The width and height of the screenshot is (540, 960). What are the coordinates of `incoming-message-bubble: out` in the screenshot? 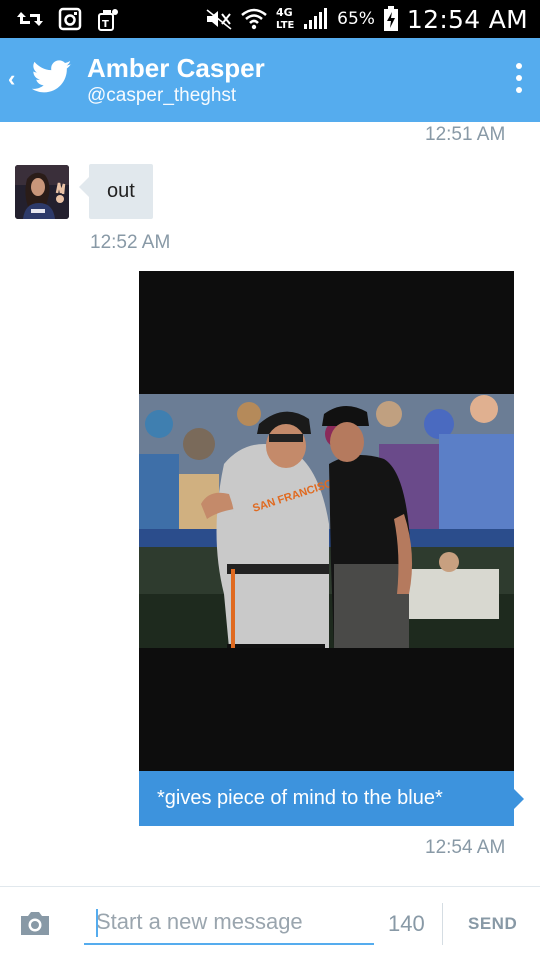 It's located at (116, 191).